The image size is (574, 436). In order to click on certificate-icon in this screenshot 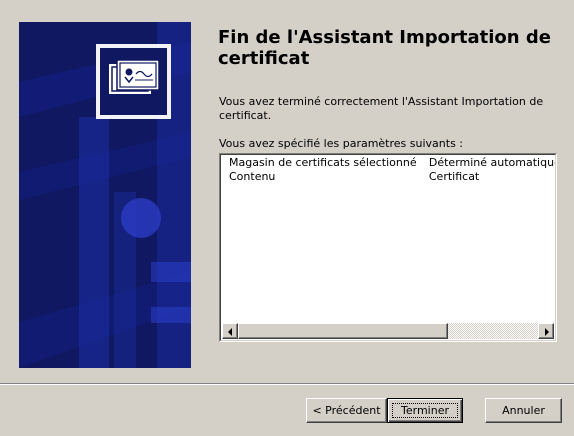, I will do `click(133, 81)`.